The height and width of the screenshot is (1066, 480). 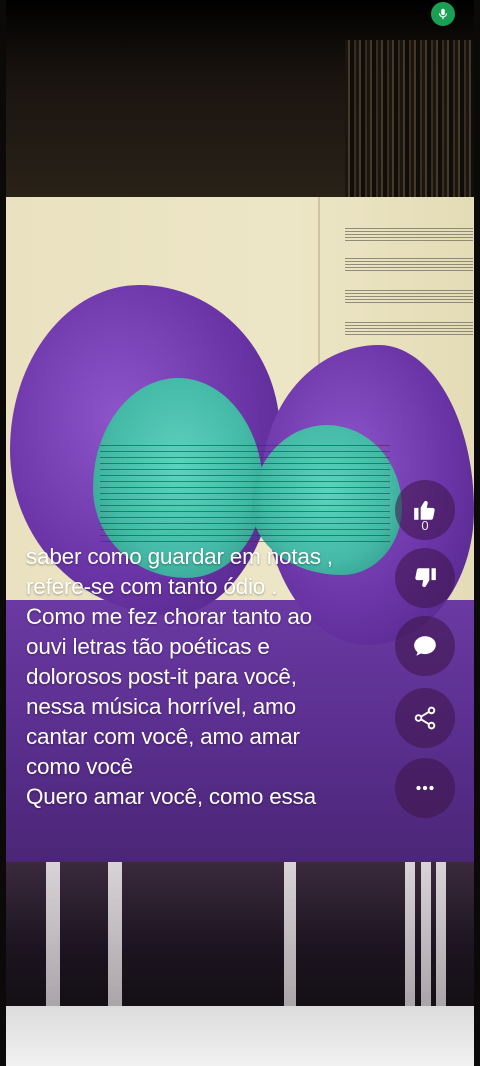 What do you see at coordinates (179, 556) in the screenshot?
I see `lyric-line: saber como guardar em notas ,` at bounding box center [179, 556].